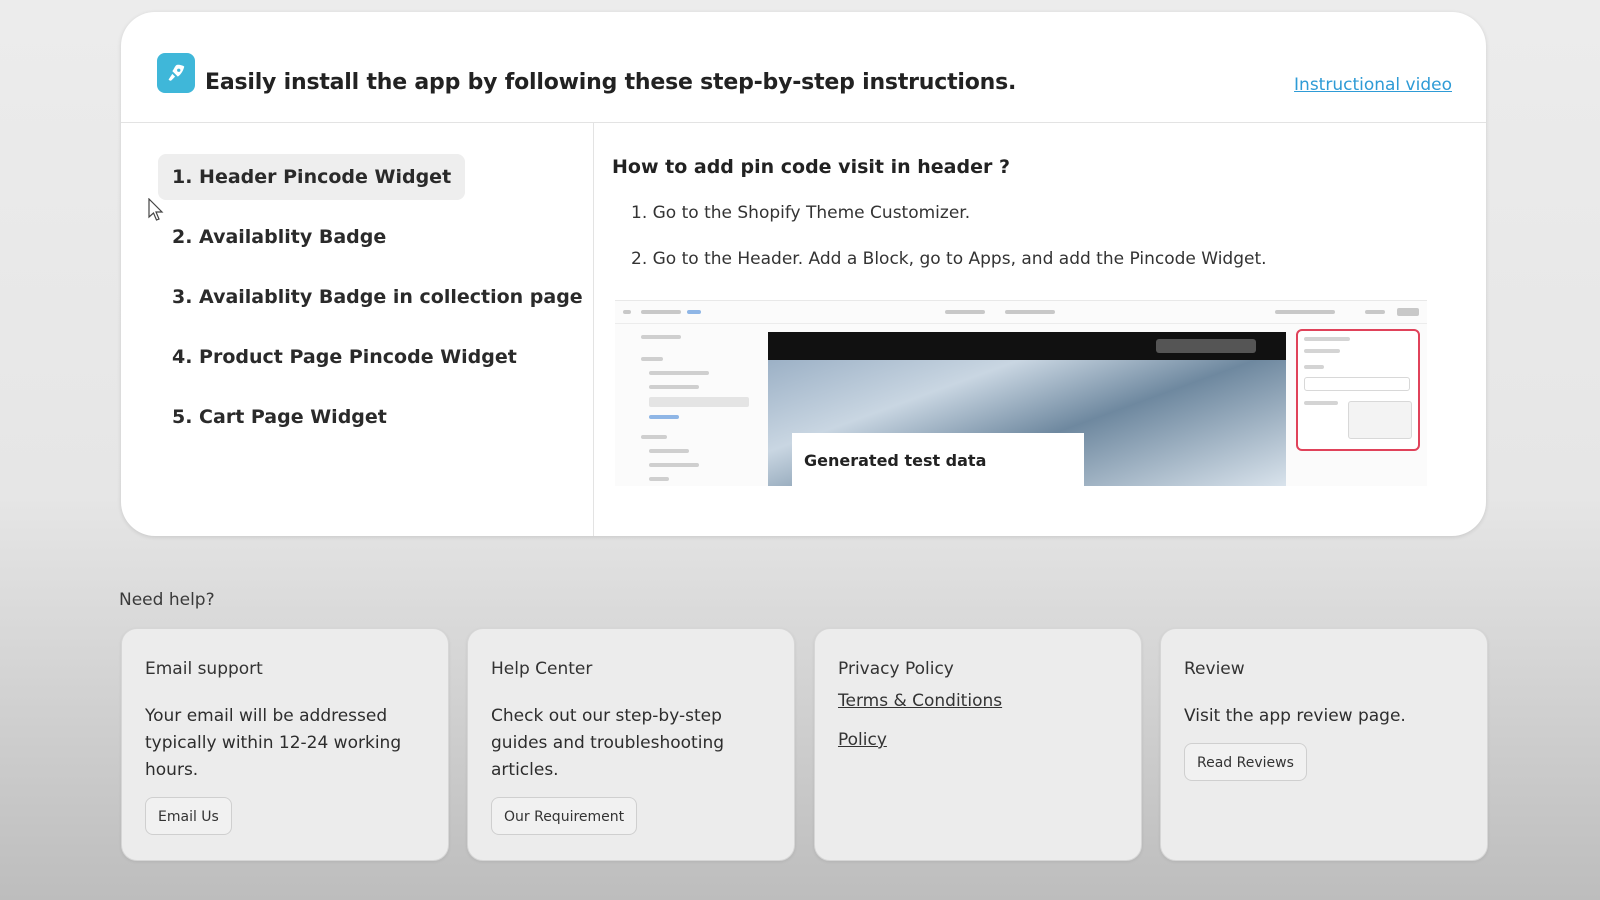 This screenshot has height=900, width=1600. What do you see at coordinates (1027, 409) in the screenshot?
I see `screenshot-store-preview: Generated test data` at bounding box center [1027, 409].